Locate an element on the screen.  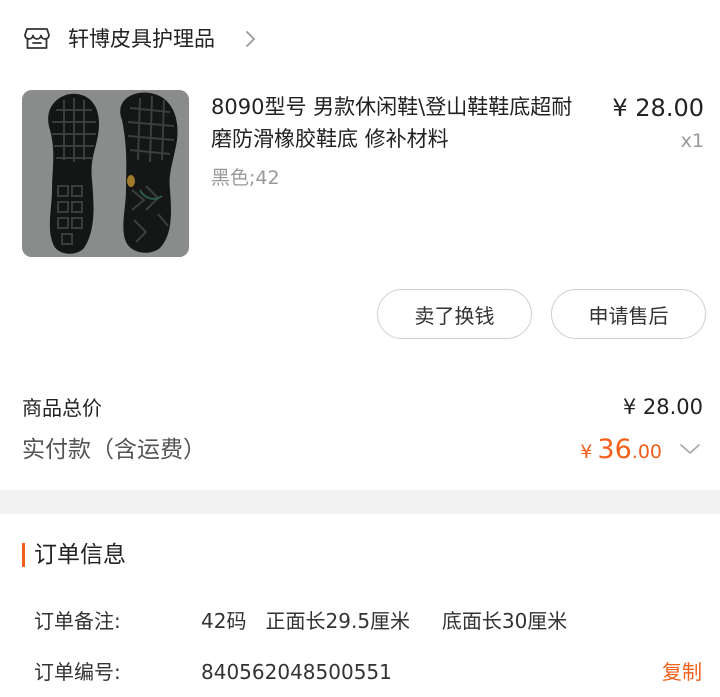
paid-currency: ¥ is located at coordinates (586, 452).